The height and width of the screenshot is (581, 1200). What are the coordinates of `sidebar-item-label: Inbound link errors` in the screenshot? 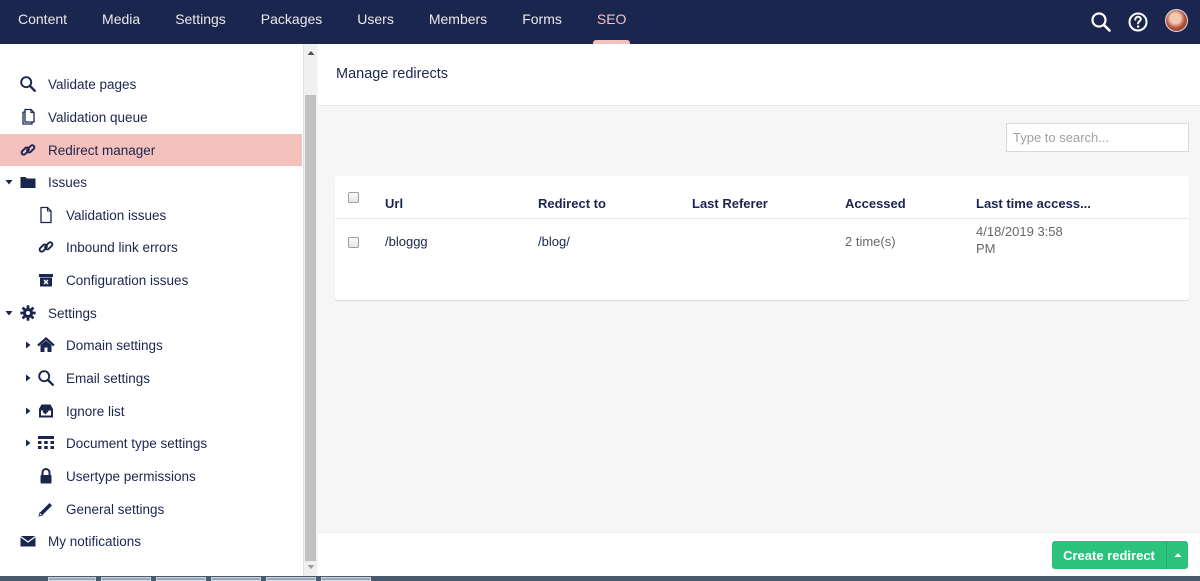 It's located at (122, 247).